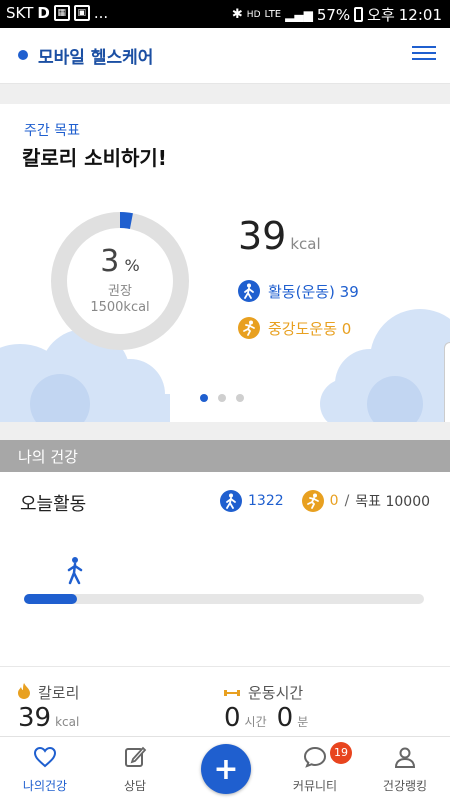 Image resolution: width=450 pixels, height=801 pixels. I want to click on goal-percent-value: 3, so click(110, 261).